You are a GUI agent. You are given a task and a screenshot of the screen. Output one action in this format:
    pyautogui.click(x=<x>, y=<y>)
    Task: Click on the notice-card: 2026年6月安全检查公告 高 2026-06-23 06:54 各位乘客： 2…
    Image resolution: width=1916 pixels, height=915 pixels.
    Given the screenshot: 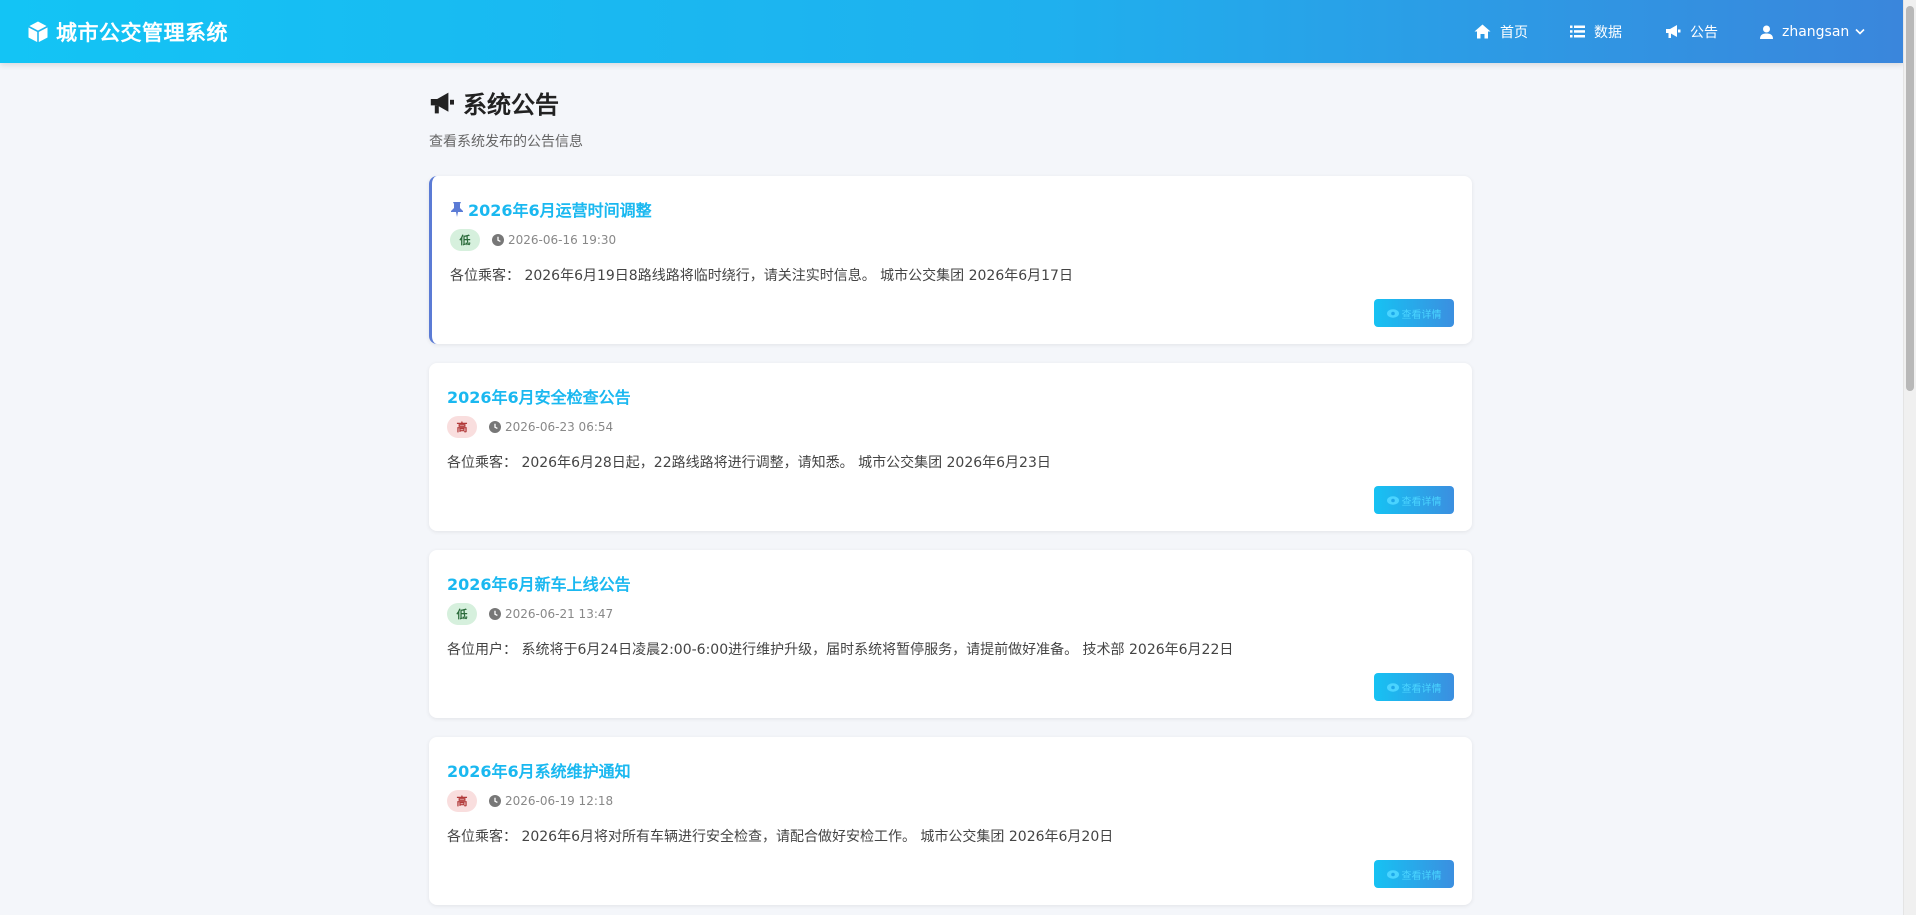 What is the action you would take?
    pyautogui.click(x=950, y=447)
    